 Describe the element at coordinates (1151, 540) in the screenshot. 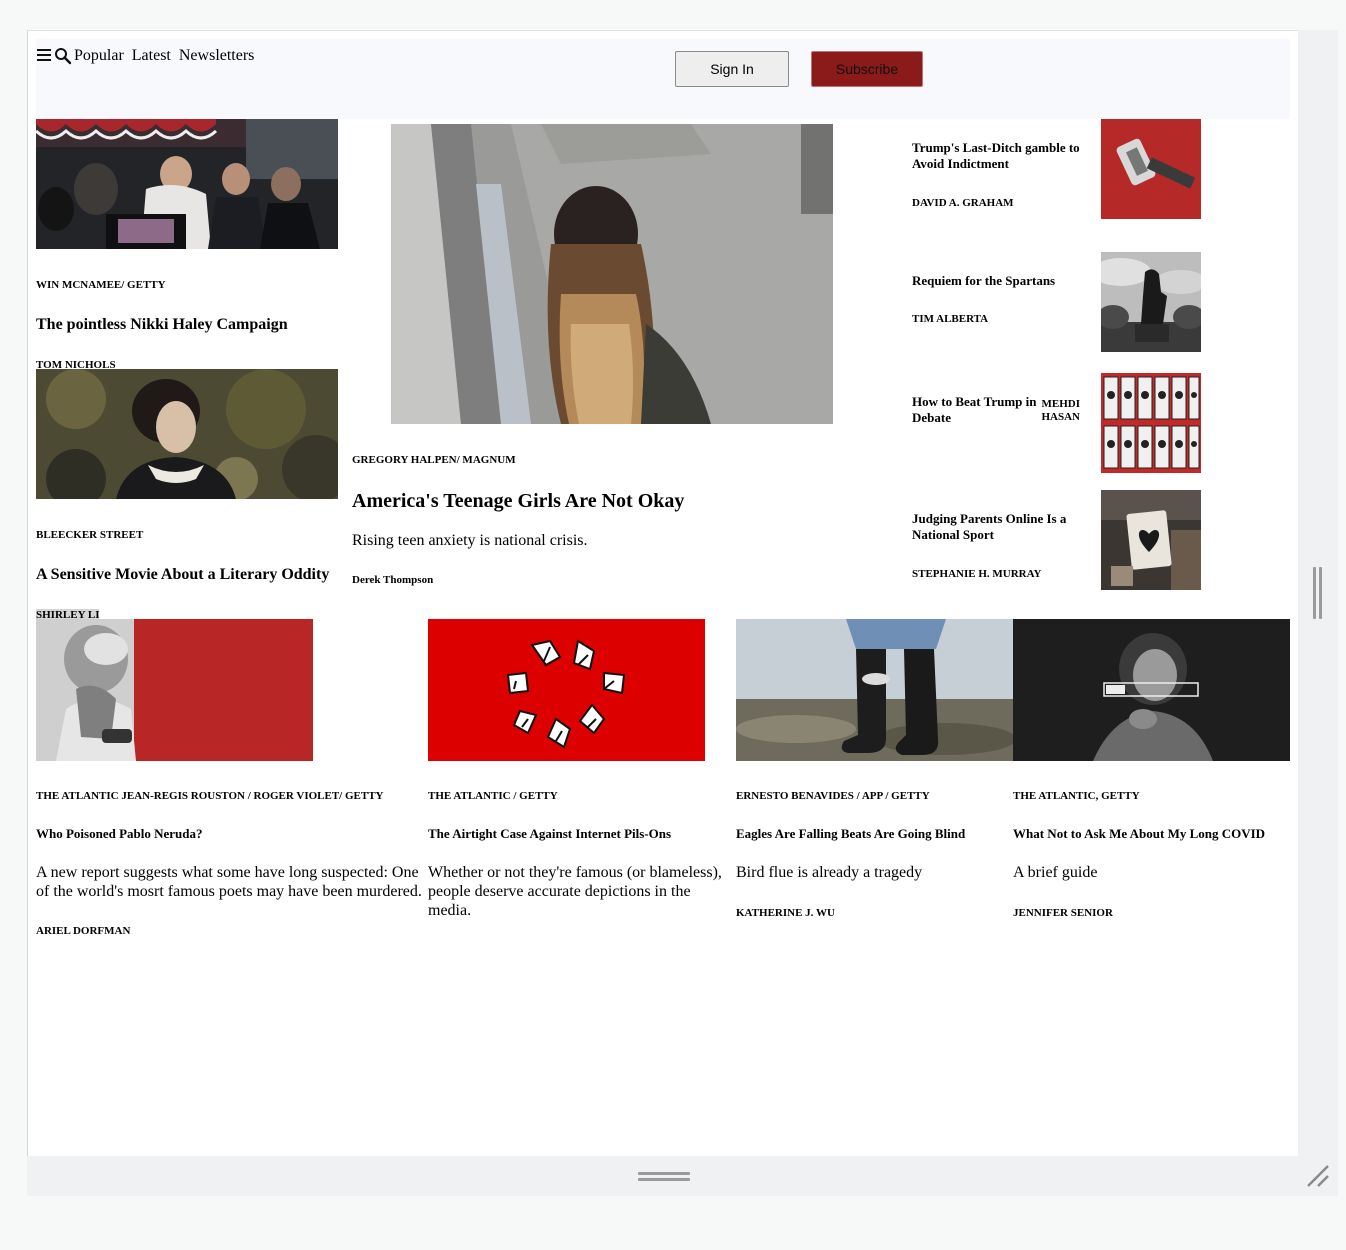

I see `heart-card-photo` at that location.